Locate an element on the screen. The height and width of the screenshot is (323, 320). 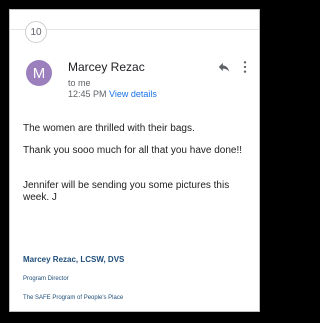
message-time: 12:45 PM is located at coordinates (87, 94).